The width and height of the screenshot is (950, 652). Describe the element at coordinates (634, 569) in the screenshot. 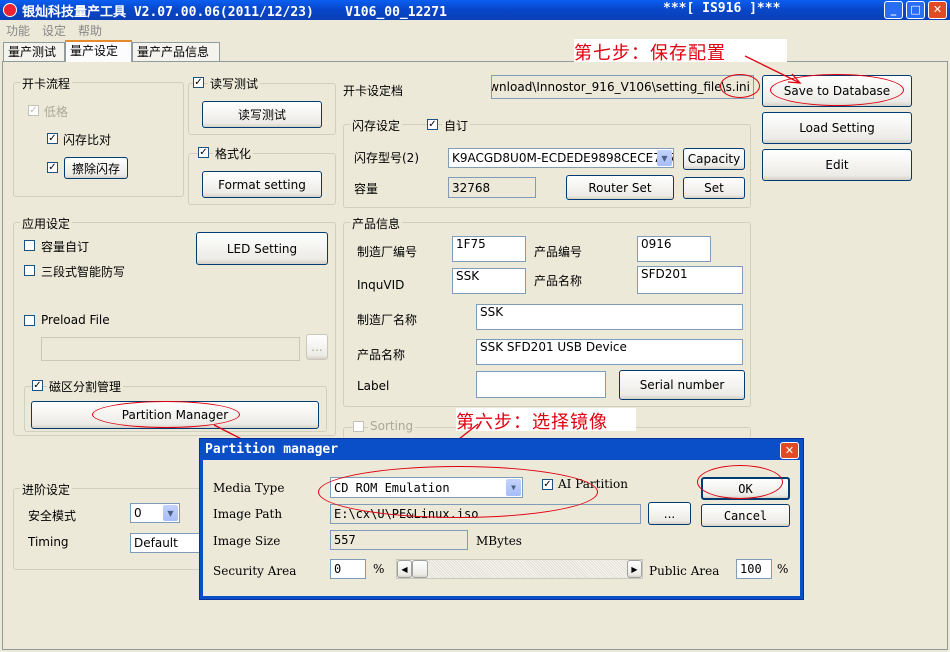

I see `slider-right-arrow-icon: ▶` at that location.